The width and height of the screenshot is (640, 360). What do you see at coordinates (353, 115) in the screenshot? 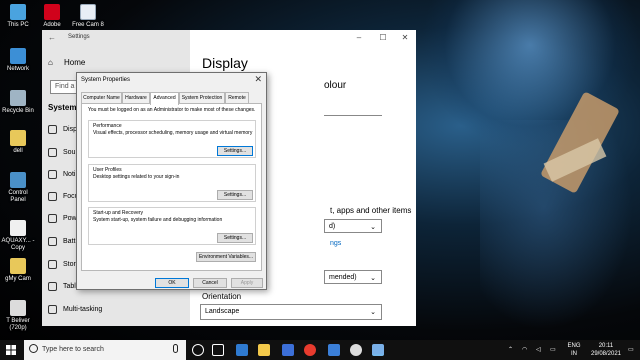
I see `divider` at bounding box center [353, 115].